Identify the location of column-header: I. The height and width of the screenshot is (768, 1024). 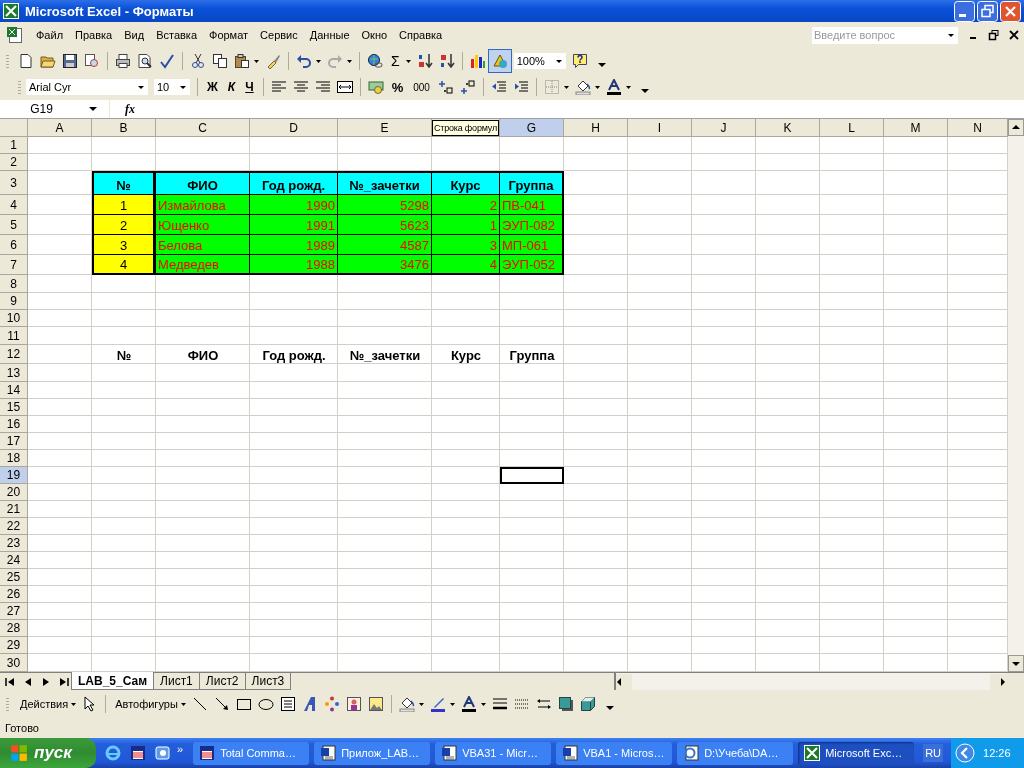
(660, 128).